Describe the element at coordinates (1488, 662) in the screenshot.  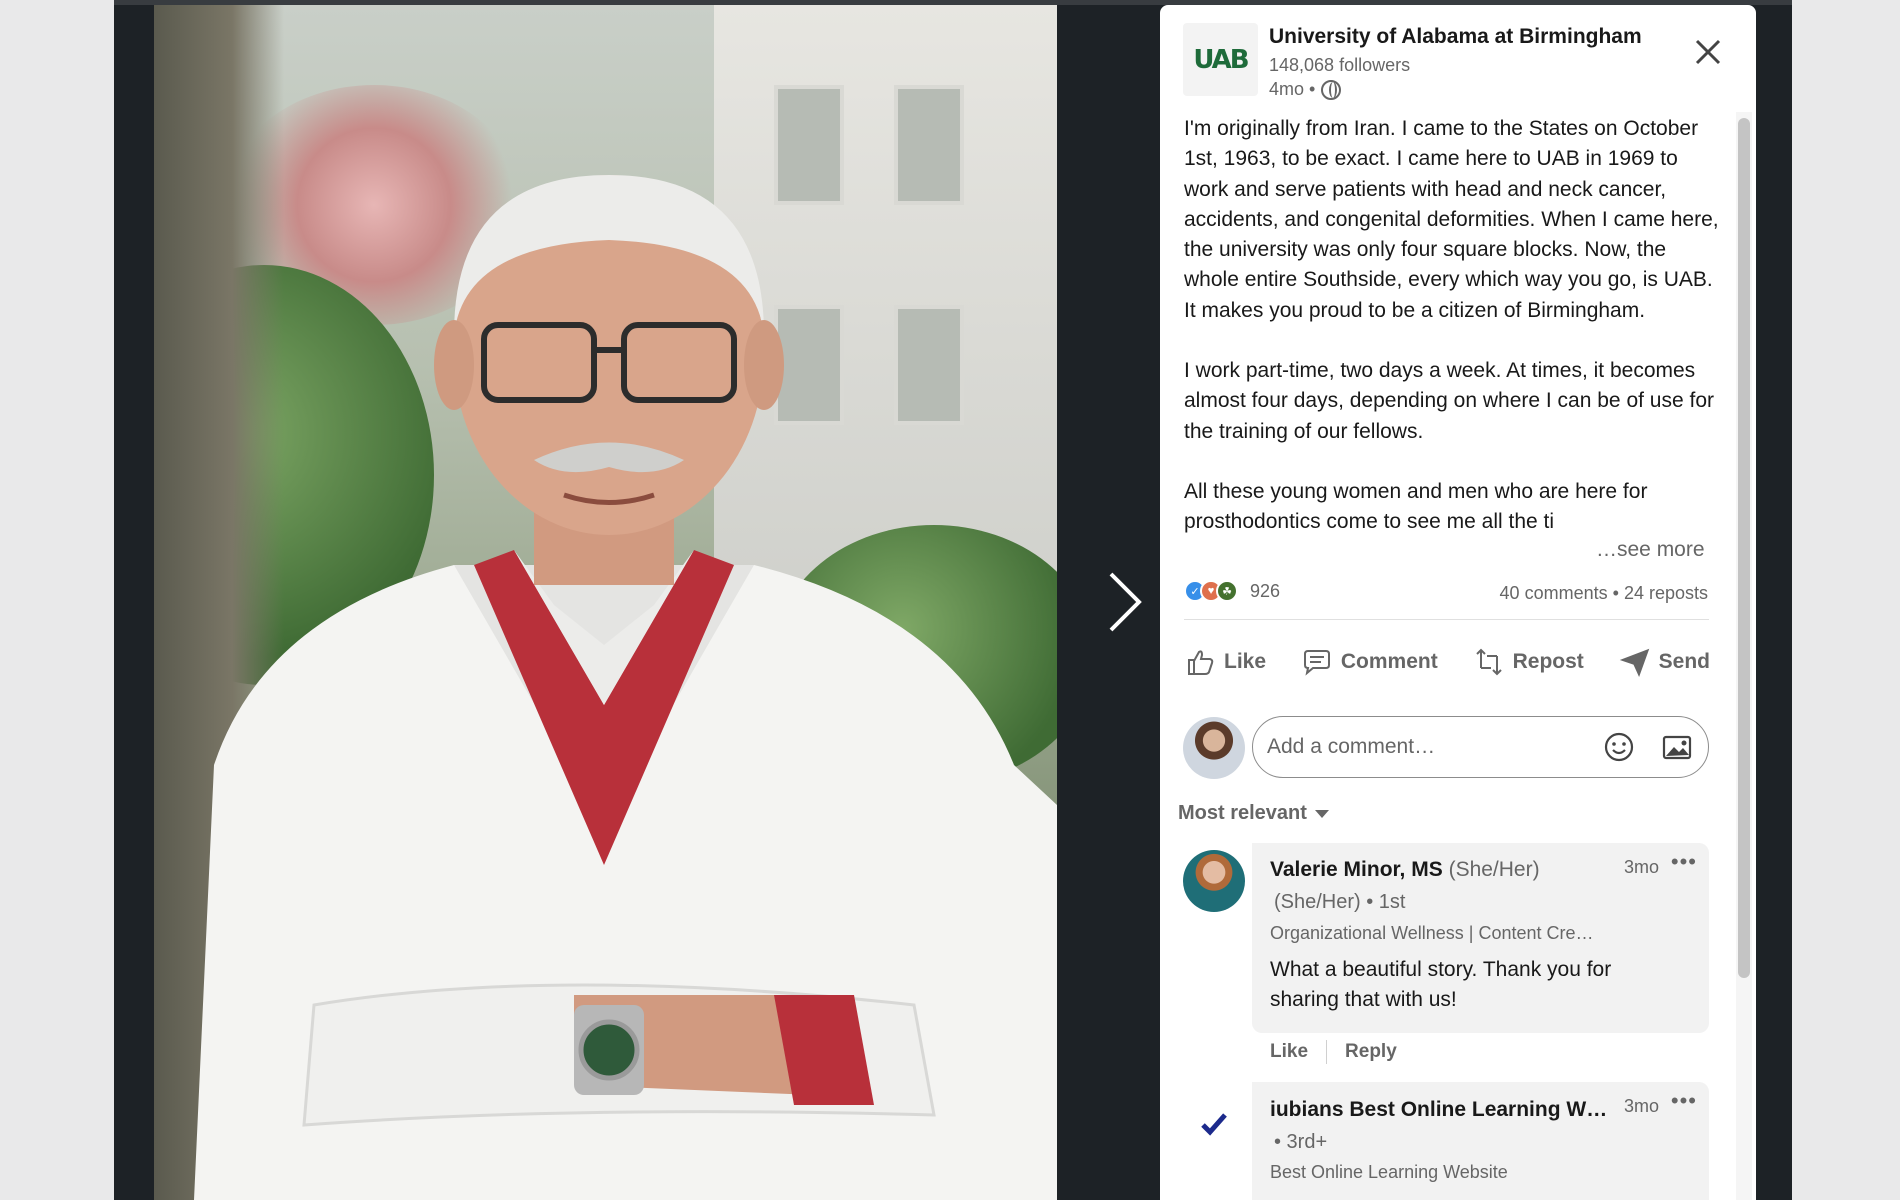
I see `repost-icon` at that location.